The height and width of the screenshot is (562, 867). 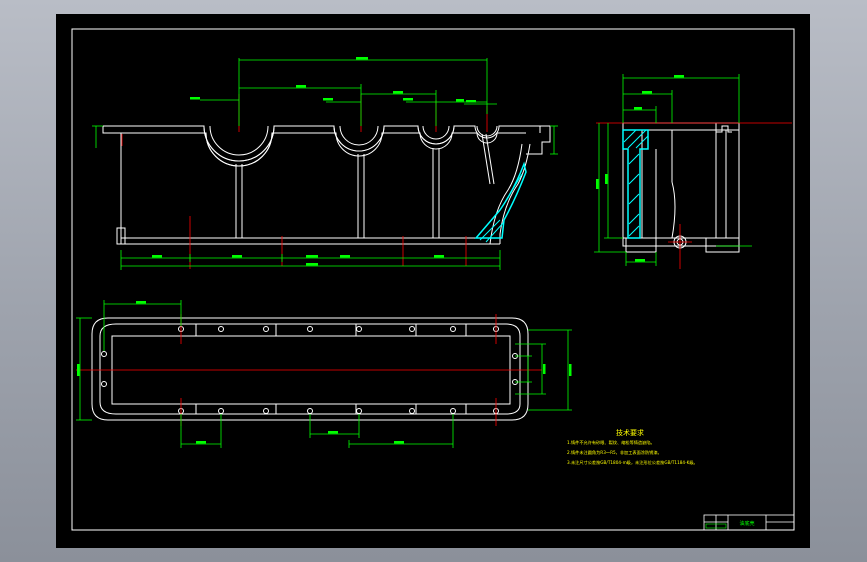 What do you see at coordinates (310, 369) in the screenshot?
I see `top-view` at bounding box center [310, 369].